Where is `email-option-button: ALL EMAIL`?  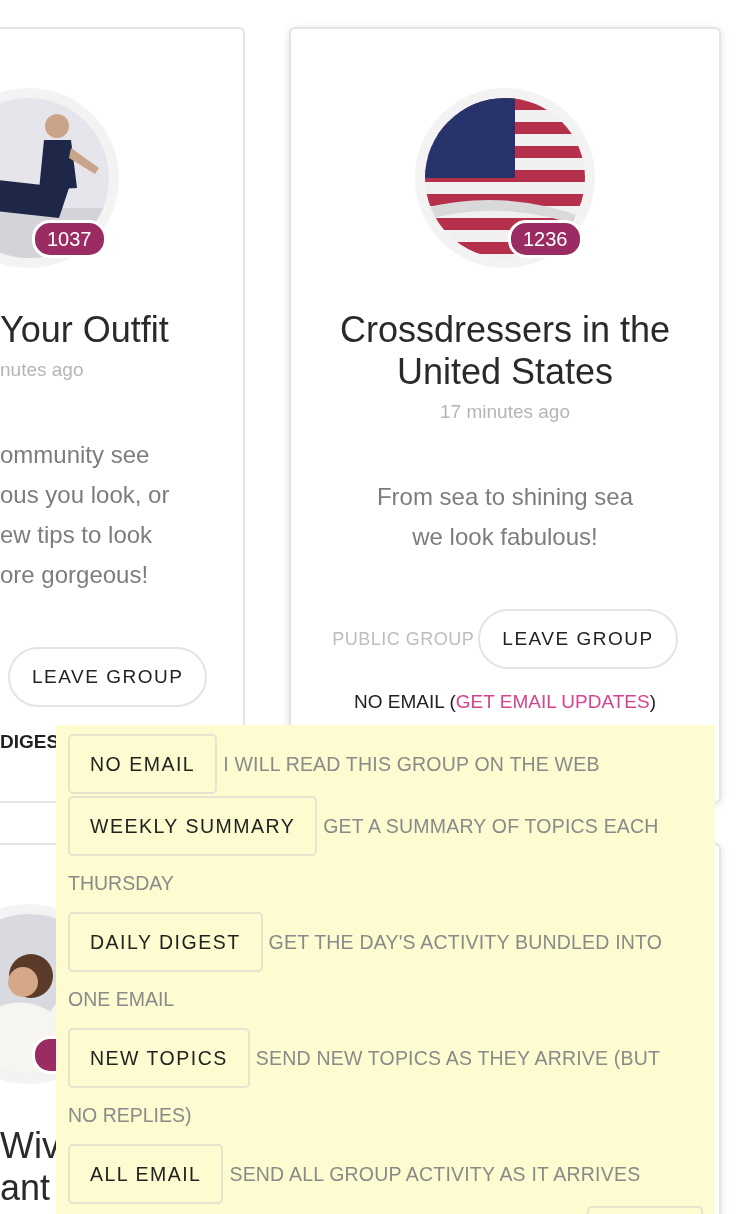 email-option-button: ALL EMAIL is located at coordinates (146, 1174).